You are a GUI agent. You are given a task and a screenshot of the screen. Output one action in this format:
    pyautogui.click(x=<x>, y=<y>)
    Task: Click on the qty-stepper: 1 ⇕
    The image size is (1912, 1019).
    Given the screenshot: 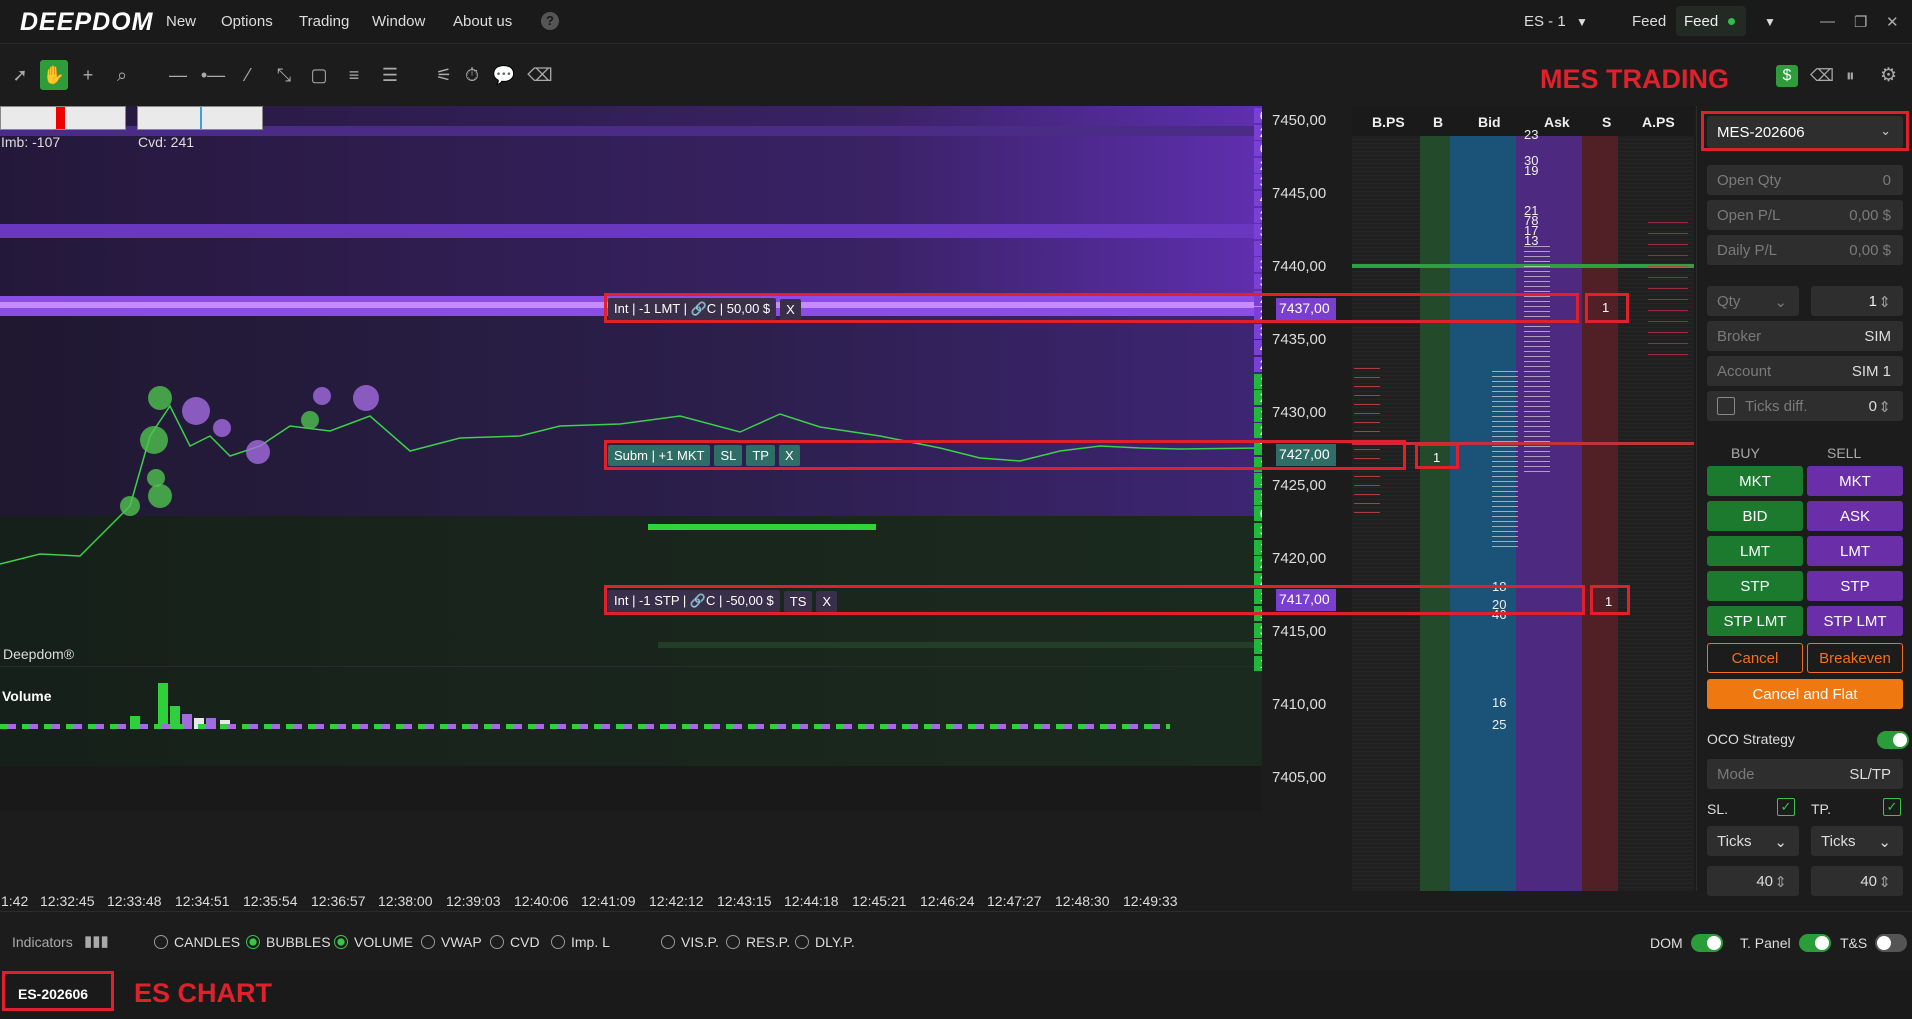 What is the action you would take?
    pyautogui.click(x=1857, y=301)
    